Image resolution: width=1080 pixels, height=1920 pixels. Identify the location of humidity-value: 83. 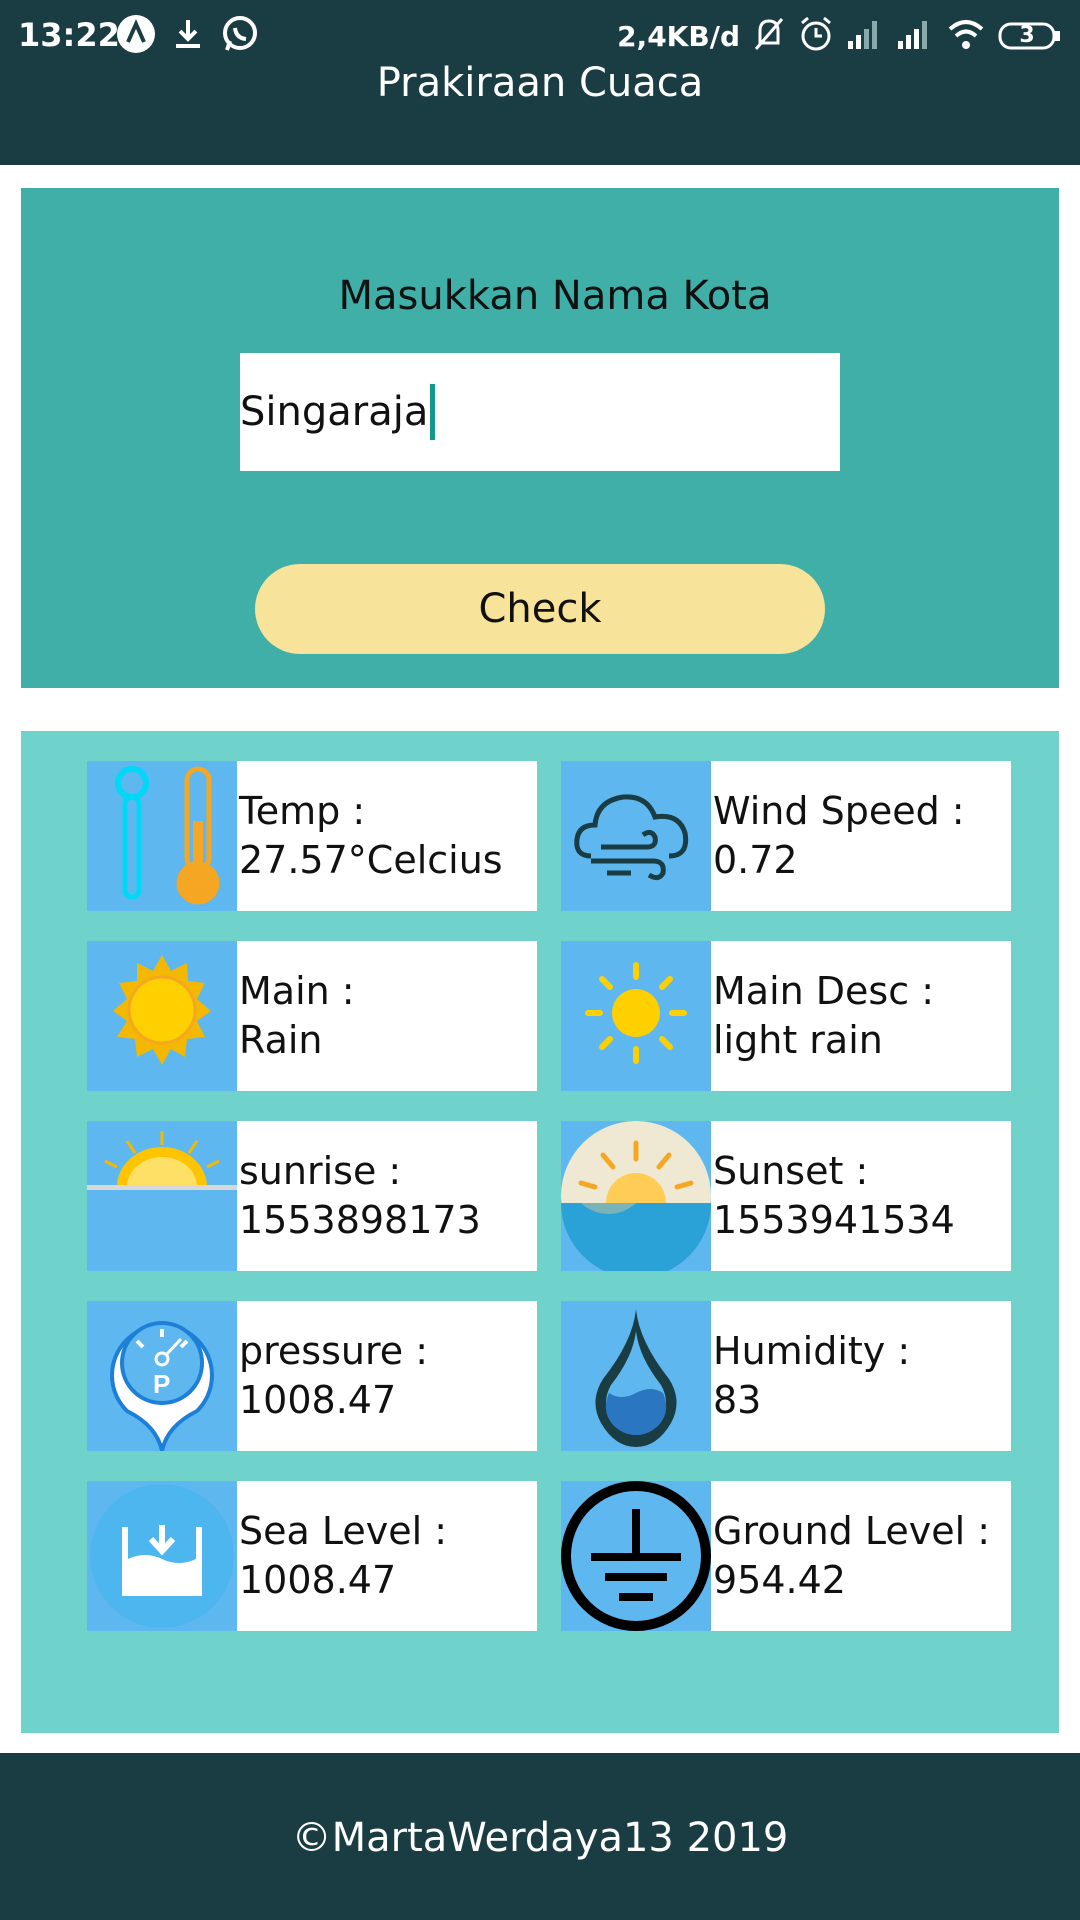
(737, 1400).